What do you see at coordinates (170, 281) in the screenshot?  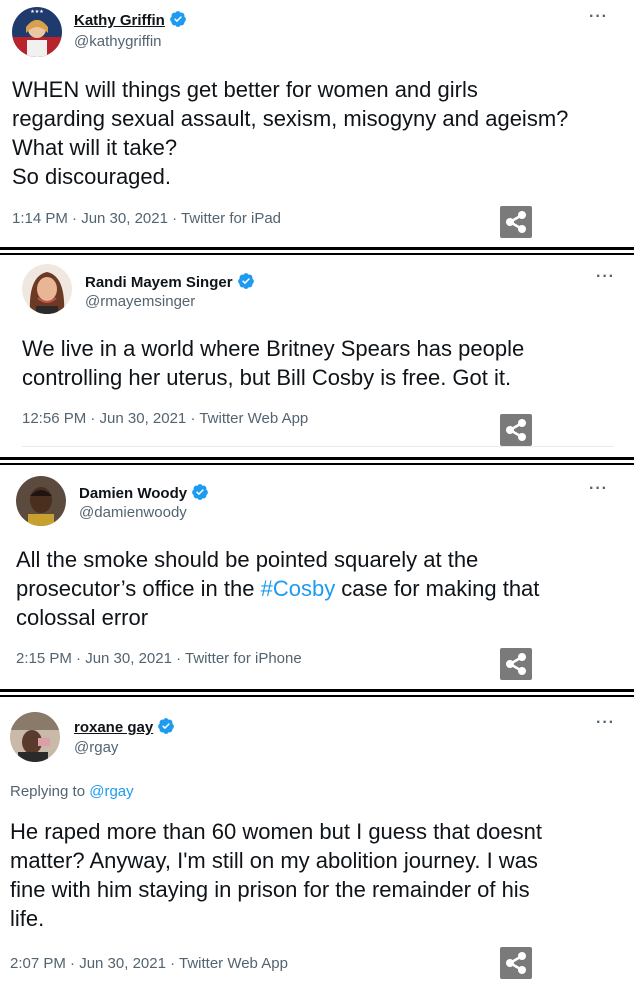 I see `display-name: Randi Mayem Singer` at bounding box center [170, 281].